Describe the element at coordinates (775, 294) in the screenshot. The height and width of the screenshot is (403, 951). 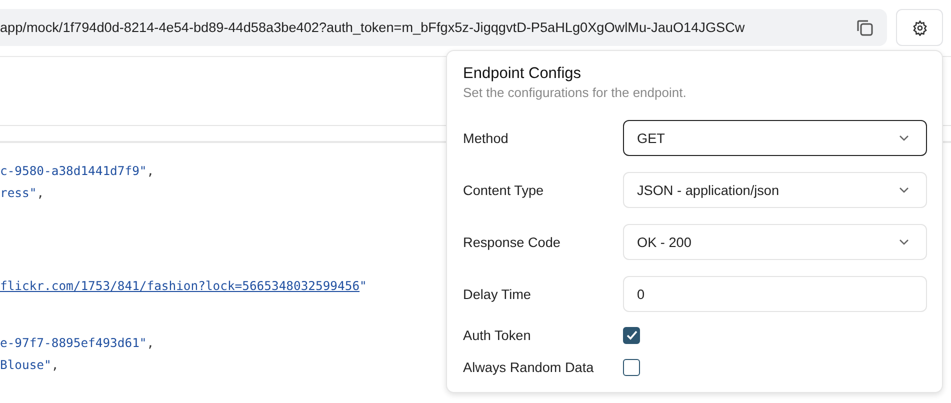
I see `input-field: 0` at that location.